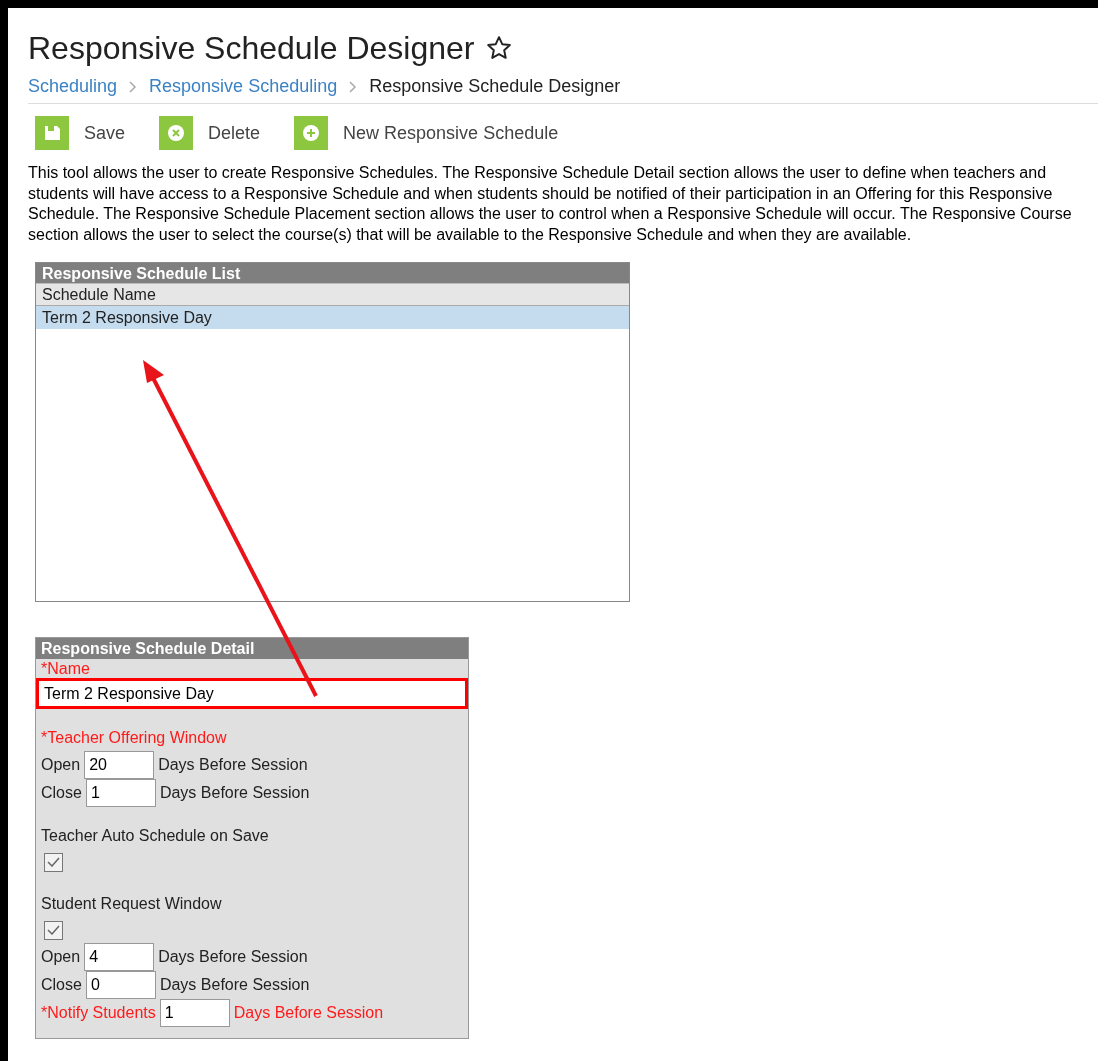  I want to click on section-label: *Teacher Offering Window, so click(134, 738).